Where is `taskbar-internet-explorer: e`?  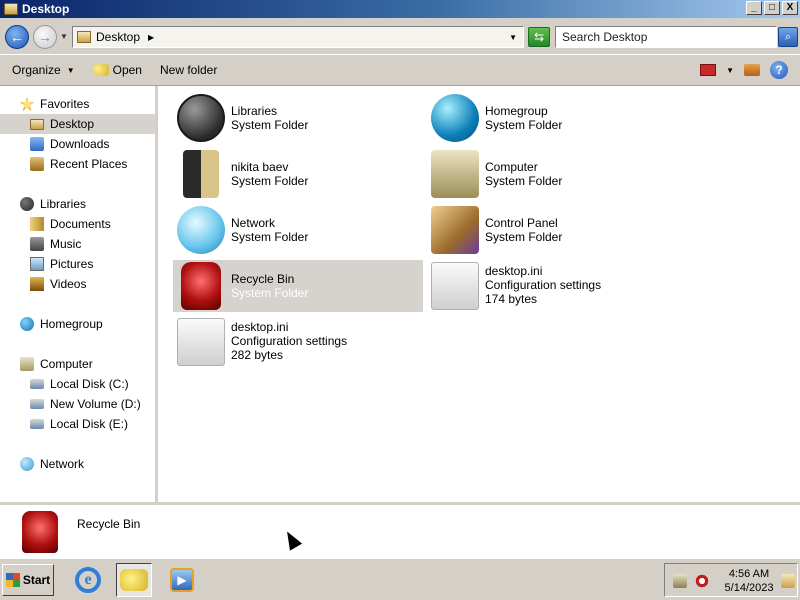
taskbar-internet-explorer: e is located at coordinates (88, 580).